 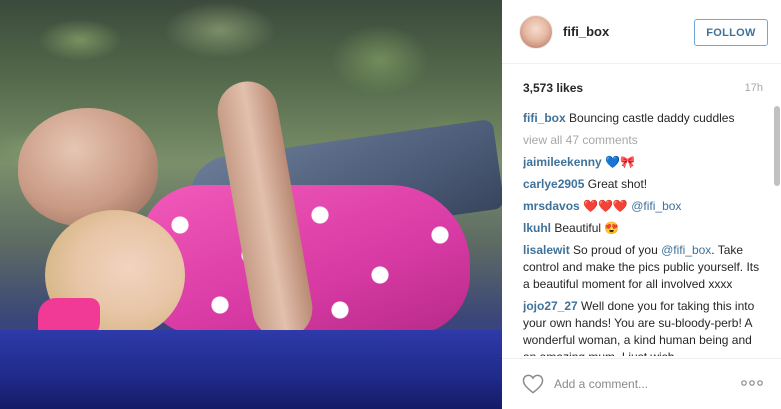 I want to click on comment-text: Bouncing castle daddy cuddles, so click(x=652, y=118).